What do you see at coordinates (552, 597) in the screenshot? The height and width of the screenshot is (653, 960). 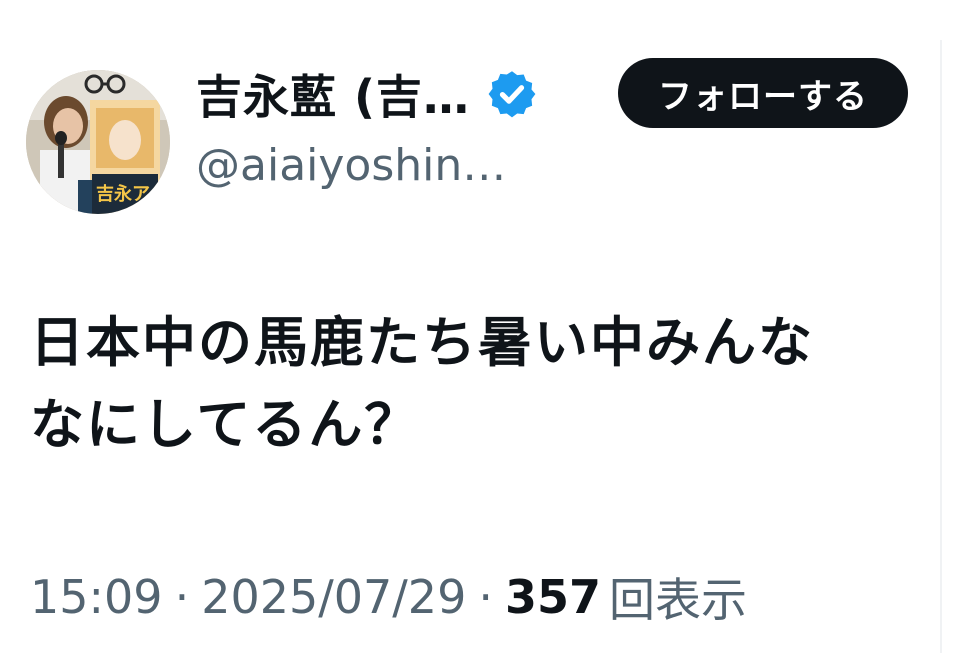 I see `views-count: 357` at bounding box center [552, 597].